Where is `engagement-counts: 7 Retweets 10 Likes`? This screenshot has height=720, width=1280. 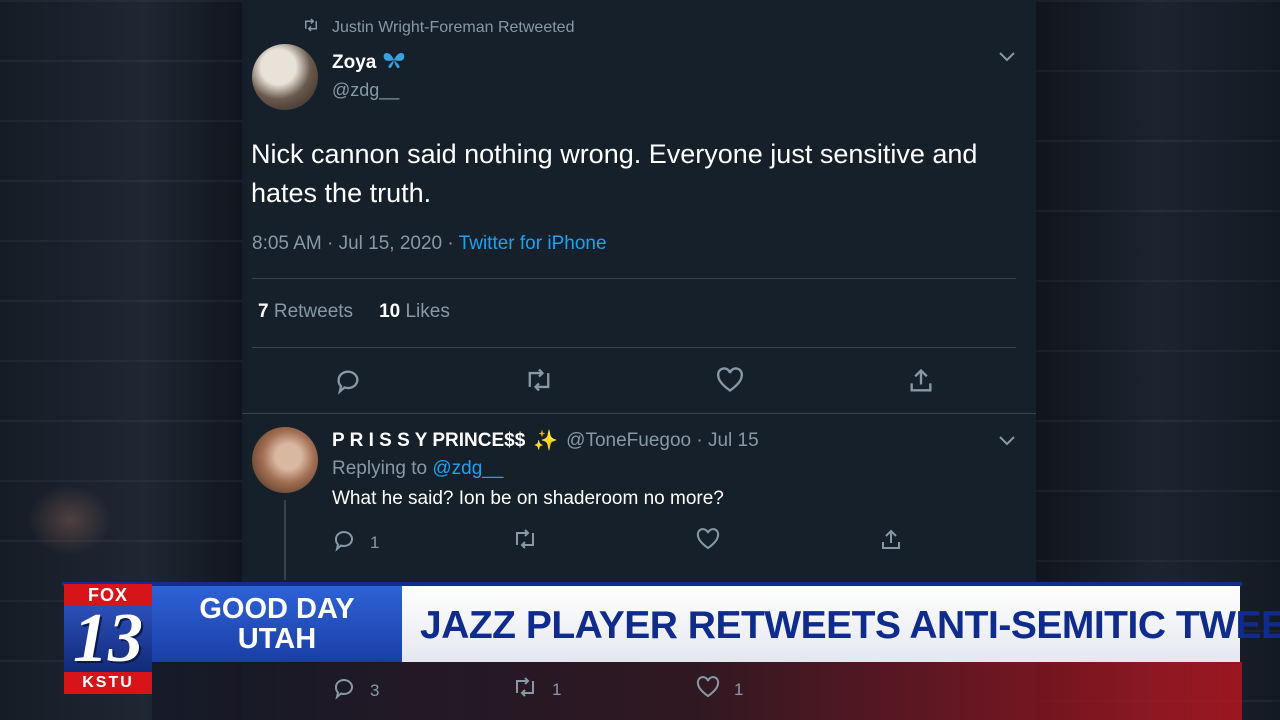 engagement-counts: 7 Retweets 10 Likes is located at coordinates (354, 312).